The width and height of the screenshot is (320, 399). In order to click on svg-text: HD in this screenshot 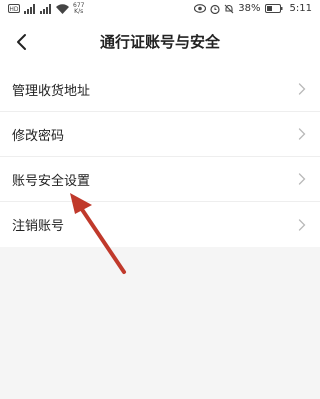, I will do `click(14, 9)`.